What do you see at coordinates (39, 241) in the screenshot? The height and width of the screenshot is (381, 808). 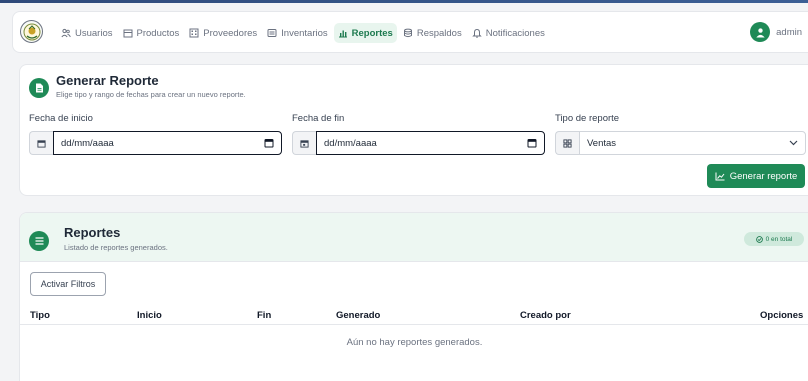 I see `list-icon` at bounding box center [39, 241].